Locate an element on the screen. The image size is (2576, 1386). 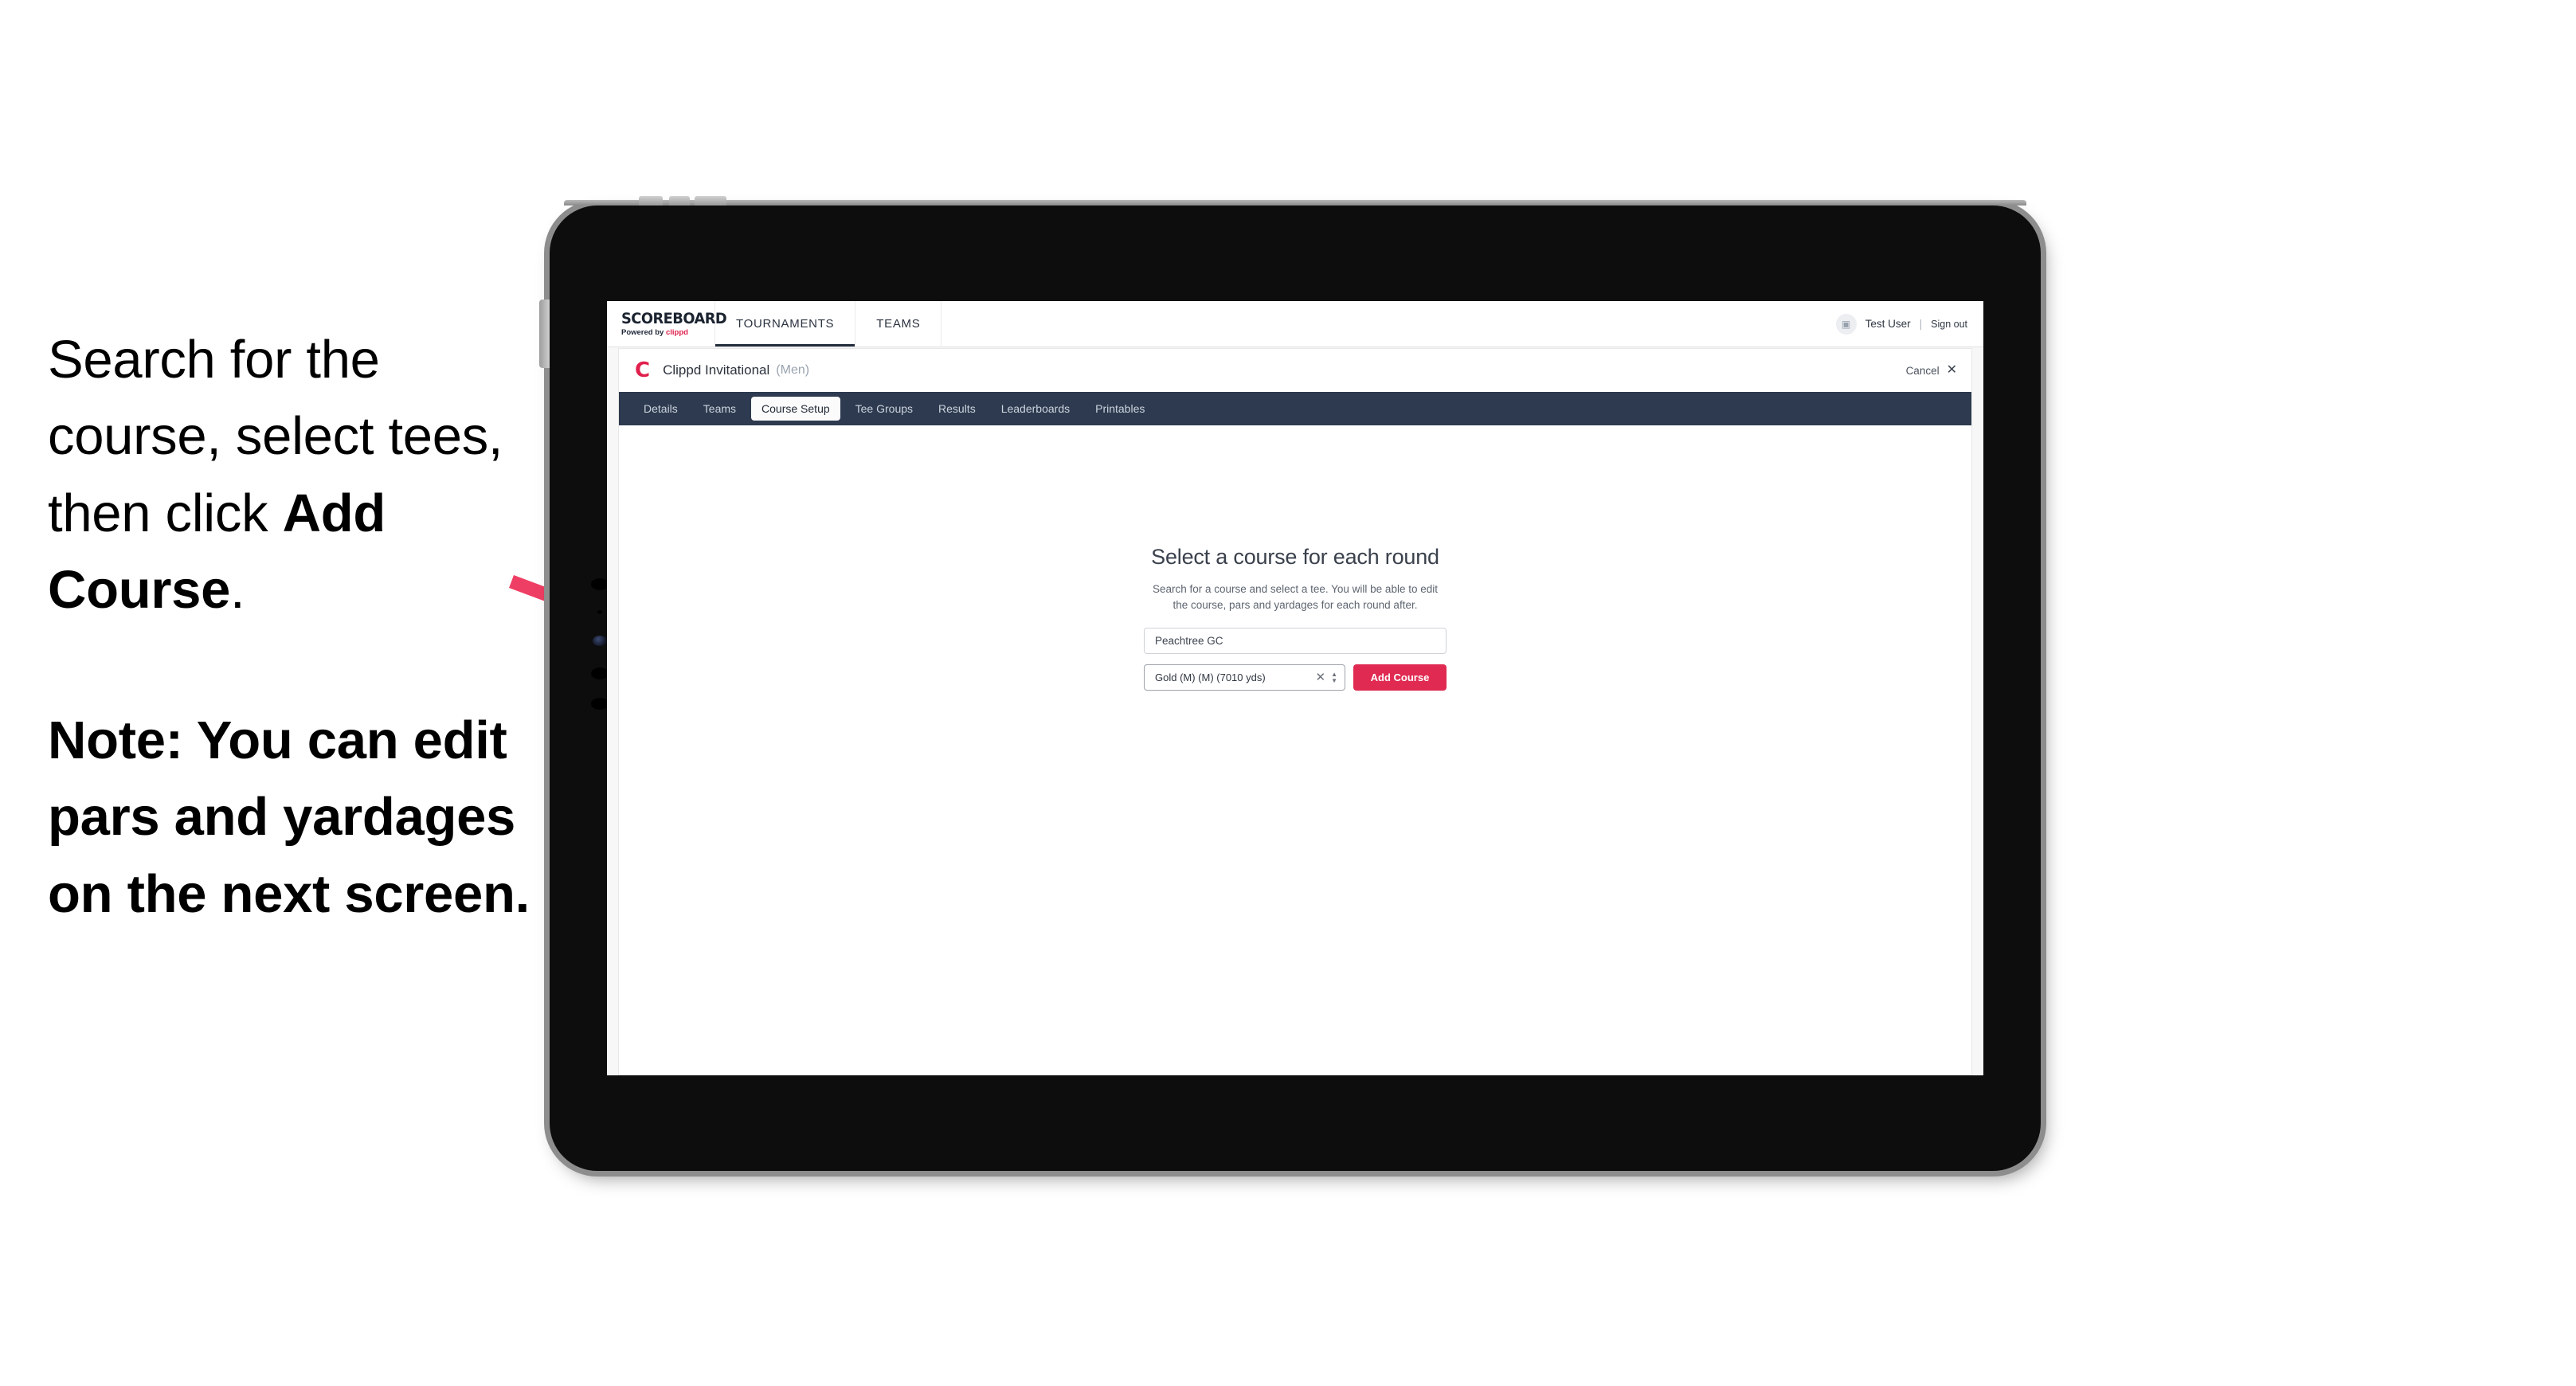
tee-select-value: Gold (M) (M) (7010 yds) is located at coordinates (1210, 677).